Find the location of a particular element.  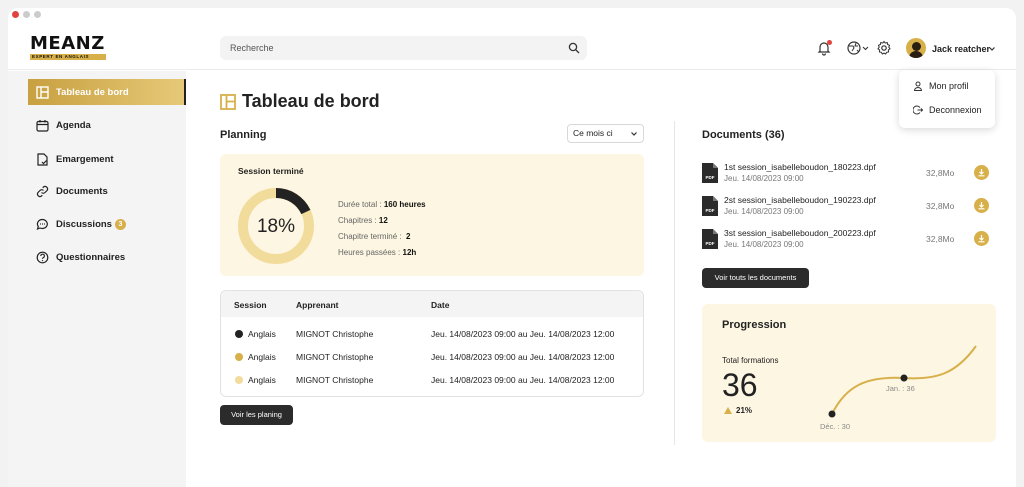

up-triangle-icon is located at coordinates (728, 410).